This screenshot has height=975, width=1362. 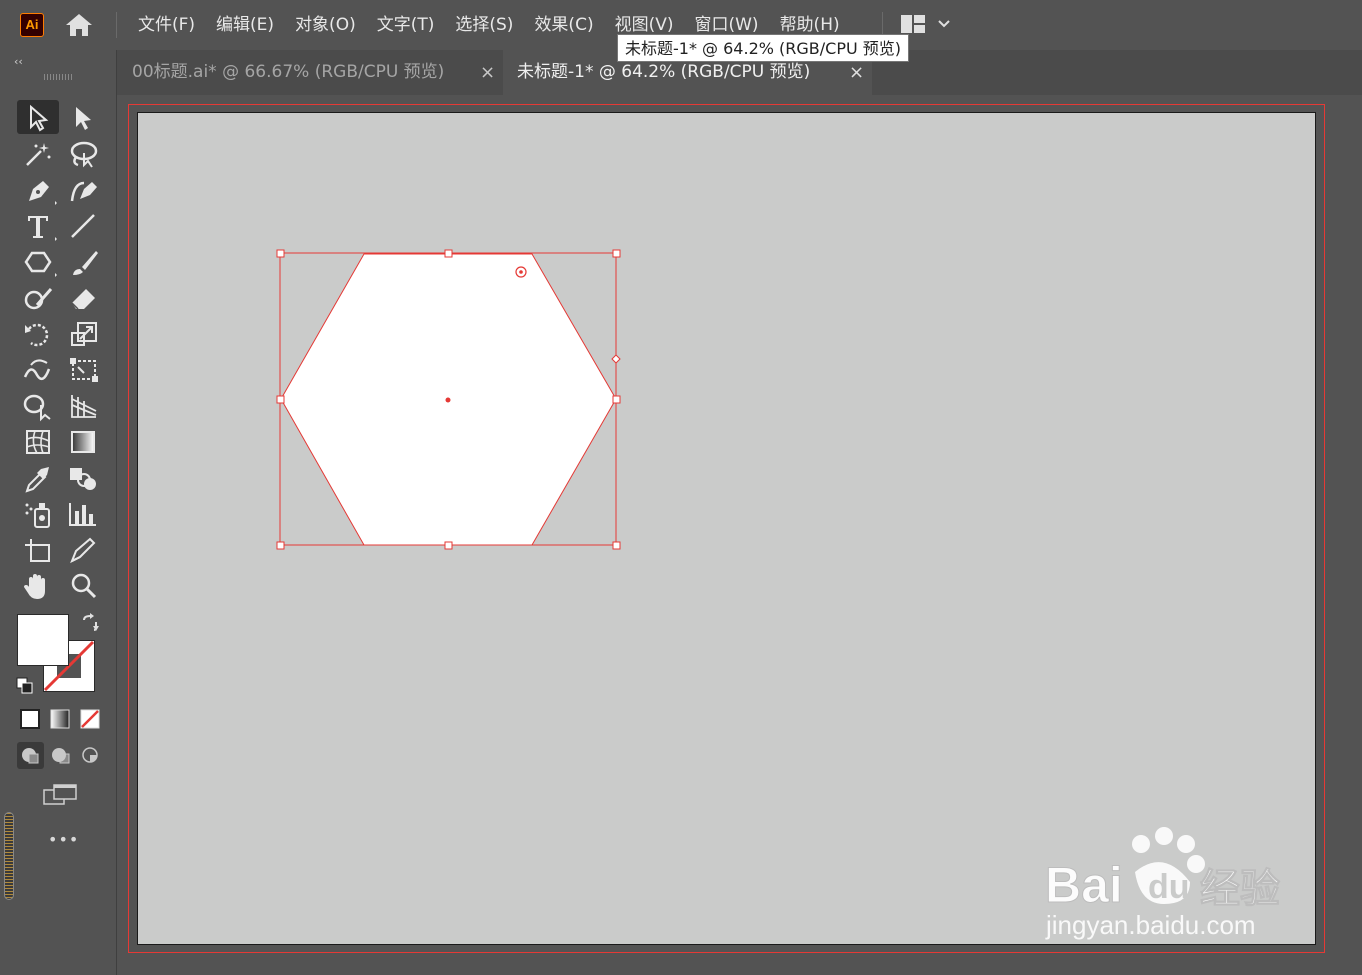 What do you see at coordinates (83, 262) in the screenshot?
I see `paintbrush-tool-icon` at bounding box center [83, 262].